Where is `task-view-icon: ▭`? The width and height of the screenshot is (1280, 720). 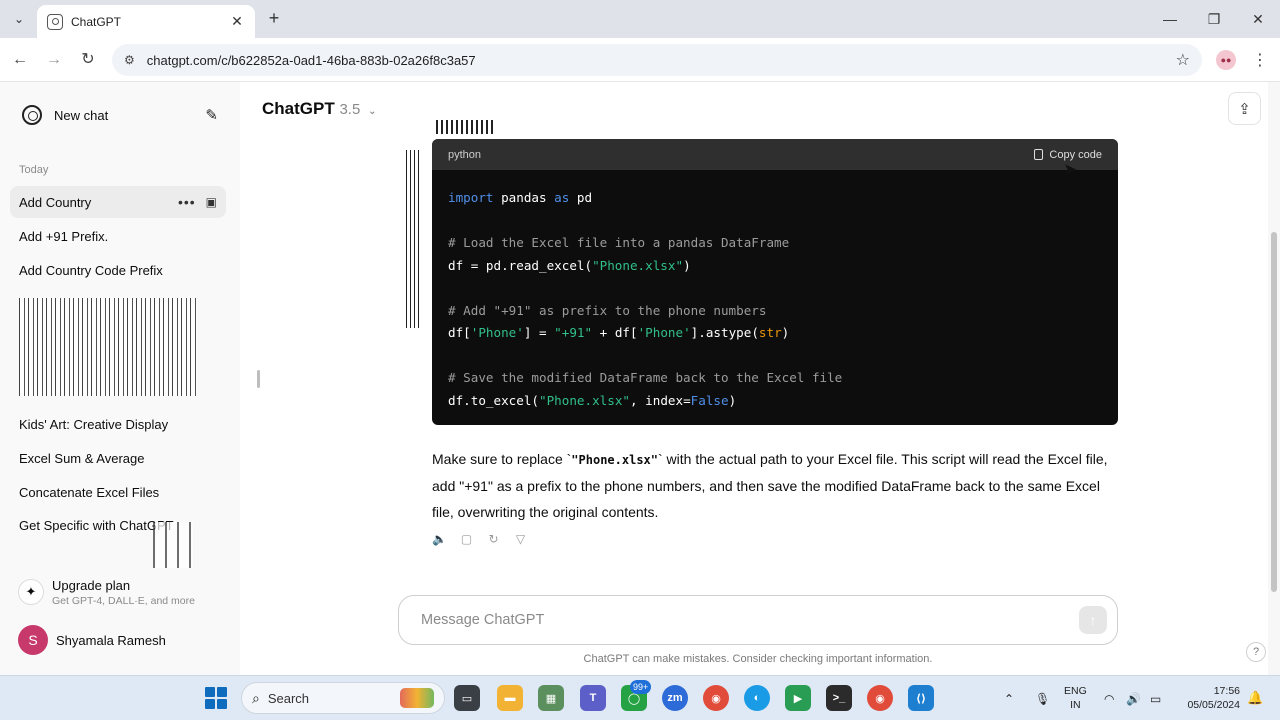
task-view-icon: ▭ is located at coordinates (467, 698).